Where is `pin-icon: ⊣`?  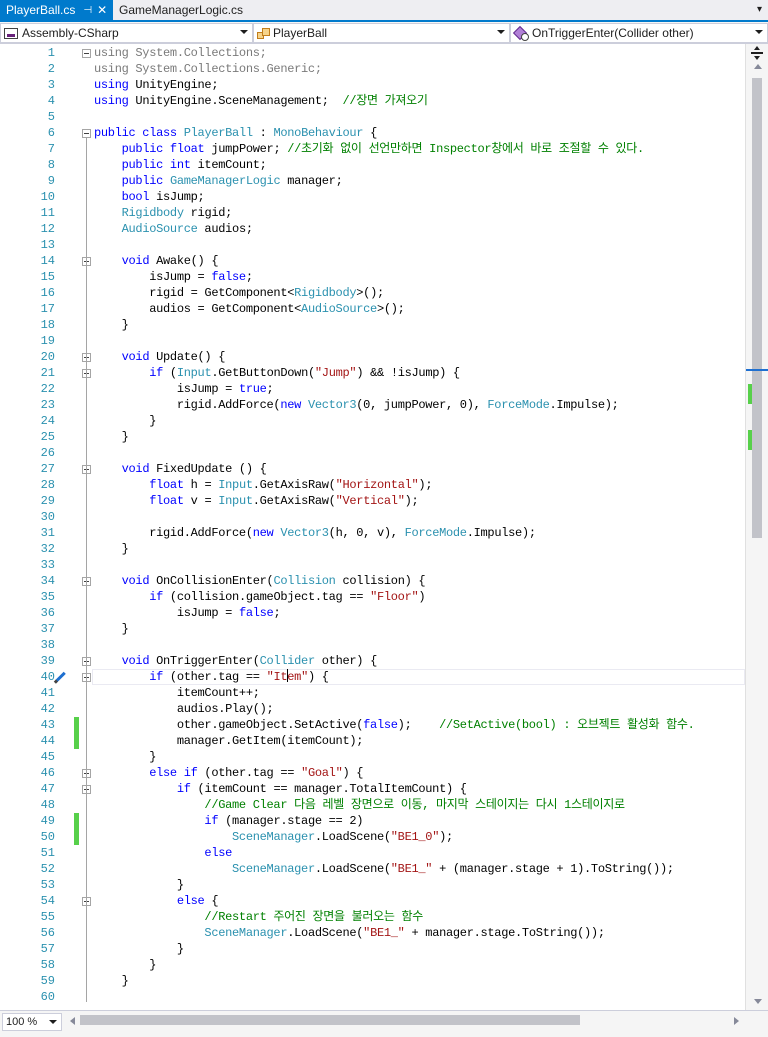
pin-icon: ⊣ is located at coordinates (87, 10).